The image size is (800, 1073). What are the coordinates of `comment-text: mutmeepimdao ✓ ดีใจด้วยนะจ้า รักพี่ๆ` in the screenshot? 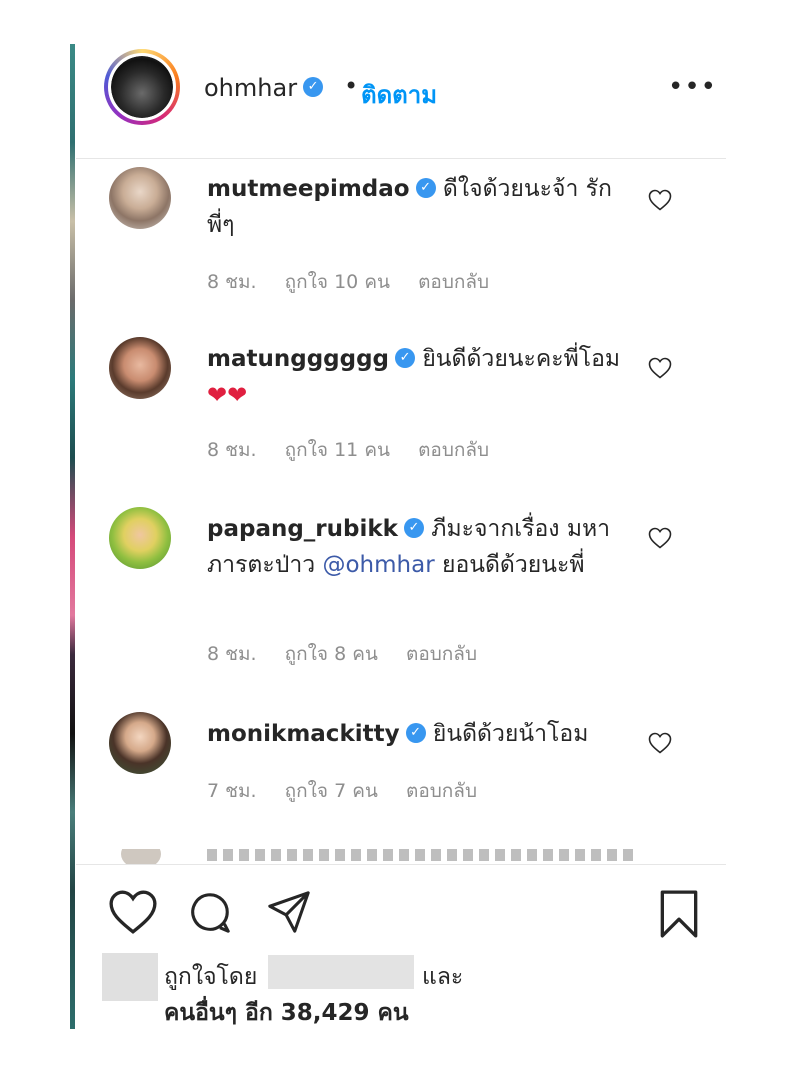 It's located at (417, 207).